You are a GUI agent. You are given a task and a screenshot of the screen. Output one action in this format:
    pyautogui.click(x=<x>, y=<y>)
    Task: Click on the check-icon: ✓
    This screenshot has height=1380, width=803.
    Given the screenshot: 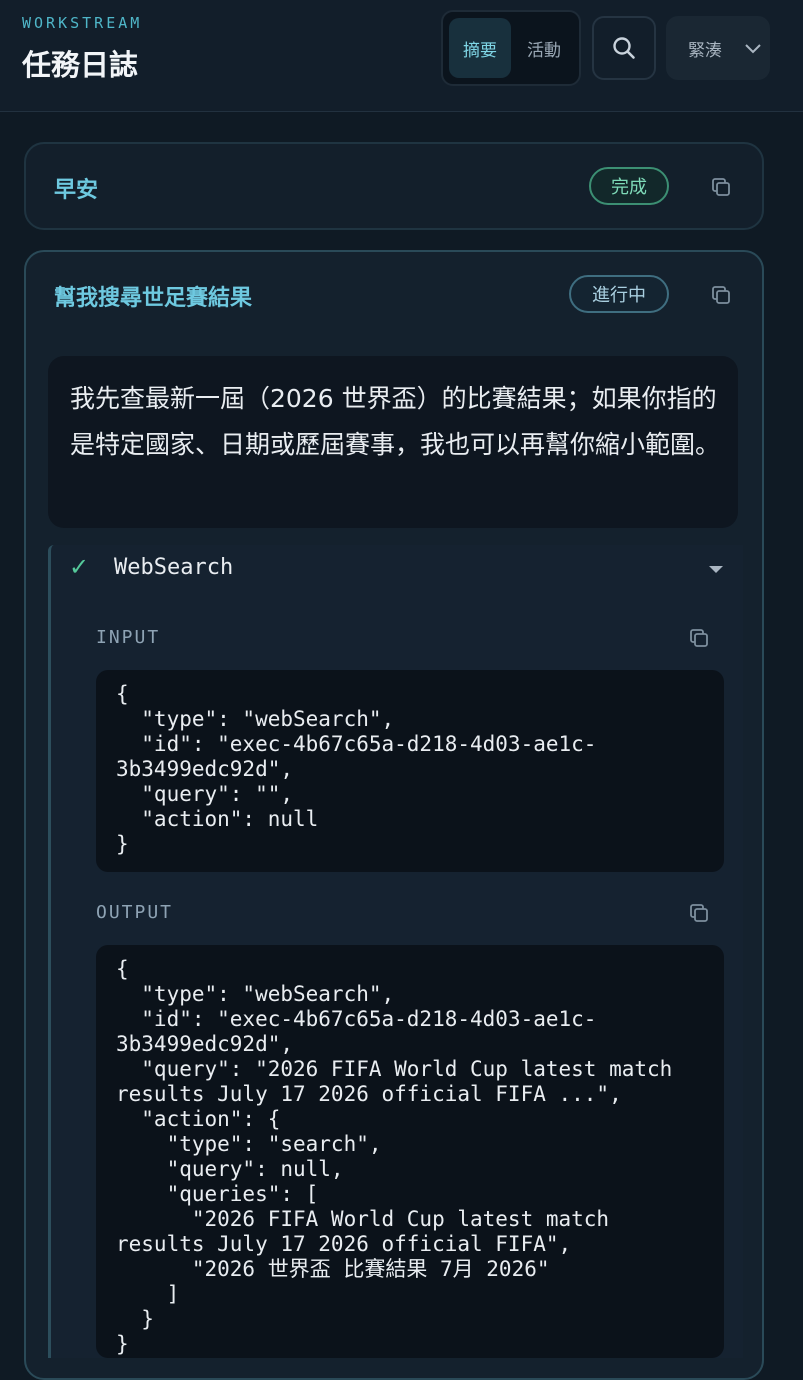 What is the action you would take?
    pyautogui.click(x=79, y=567)
    